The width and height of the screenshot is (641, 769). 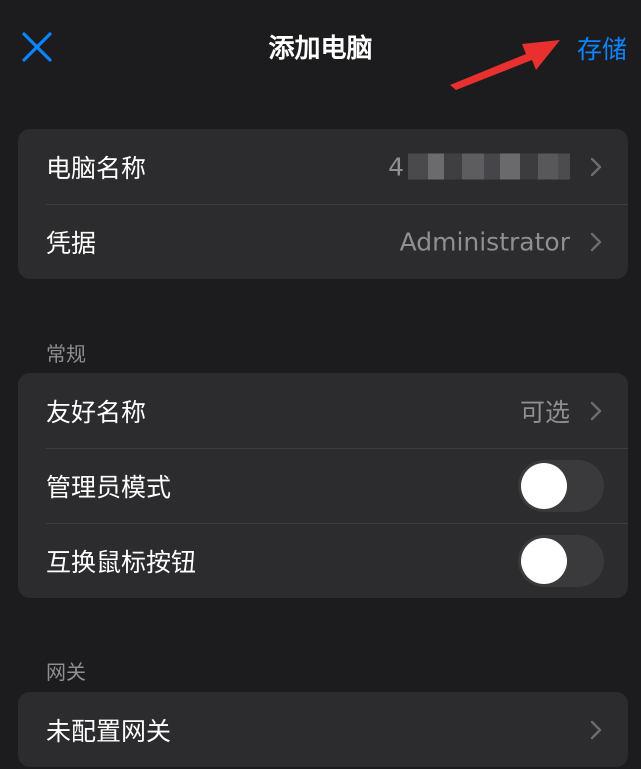 What do you see at coordinates (121, 562) in the screenshot?
I see `swap-mouse-buttons-label: 互换鼠标按钮` at bounding box center [121, 562].